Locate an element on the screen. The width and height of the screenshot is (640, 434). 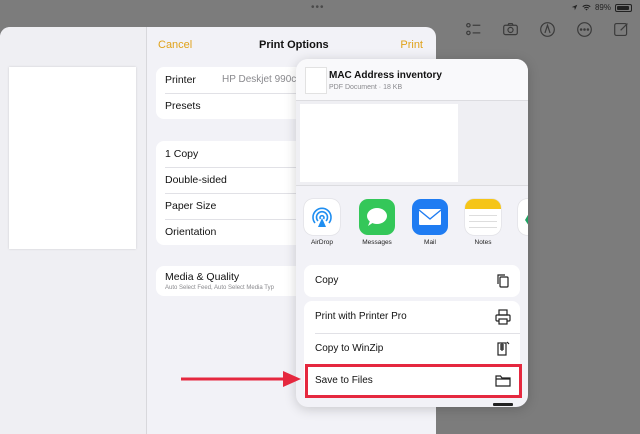
status-bar: ••• 89% is located at coordinates (320, 8).